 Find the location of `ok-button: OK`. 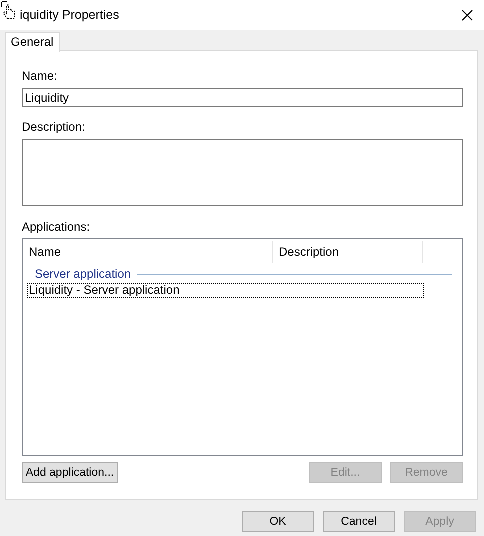

ok-button: OK is located at coordinates (278, 521).